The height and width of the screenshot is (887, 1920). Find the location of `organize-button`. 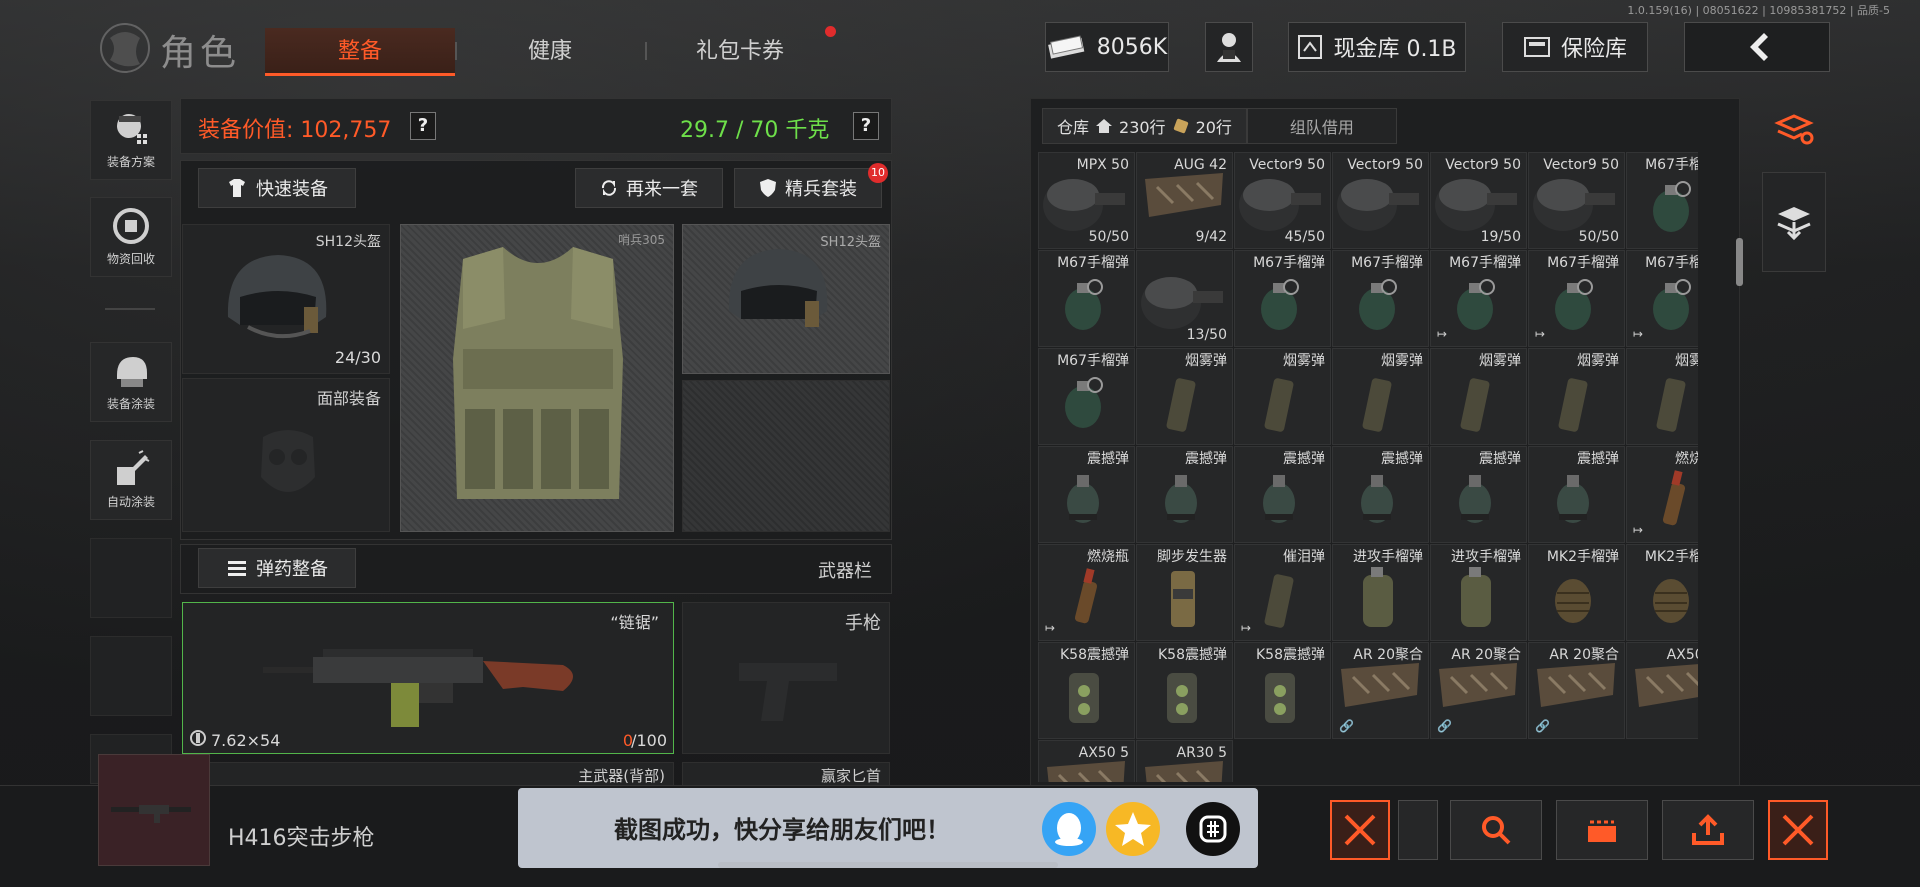

organize-button is located at coordinates (1602, 830).